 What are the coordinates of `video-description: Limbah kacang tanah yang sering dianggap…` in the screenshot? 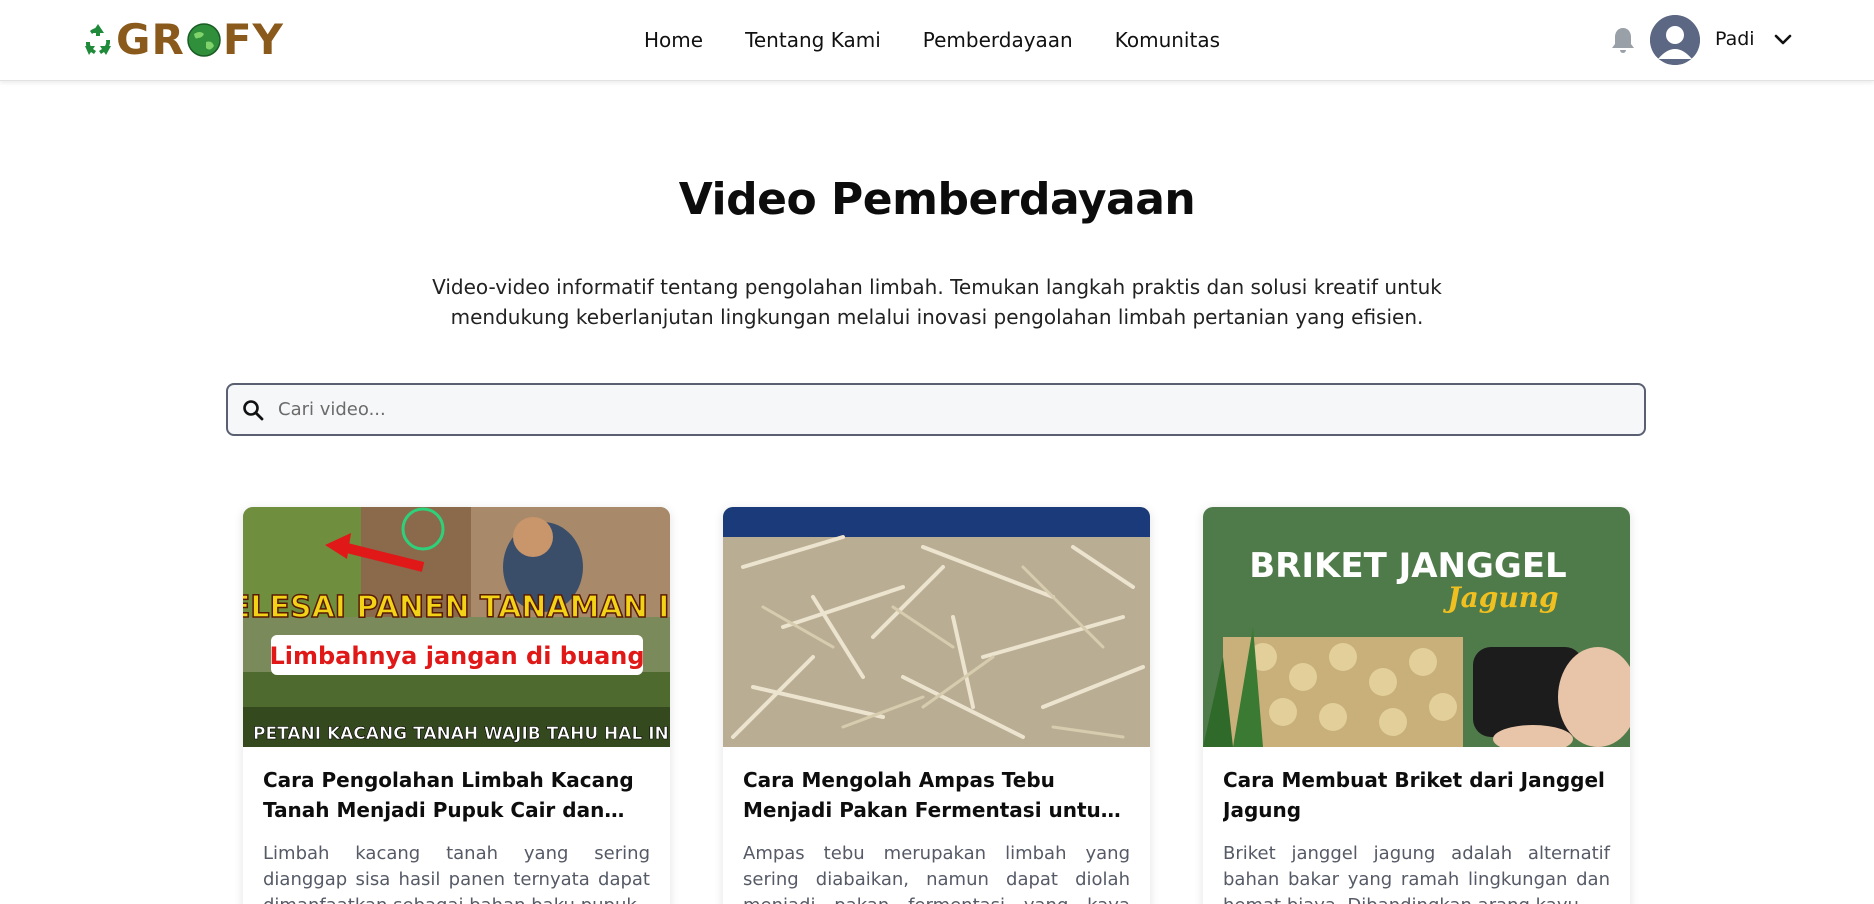 It's located at (456, 873).